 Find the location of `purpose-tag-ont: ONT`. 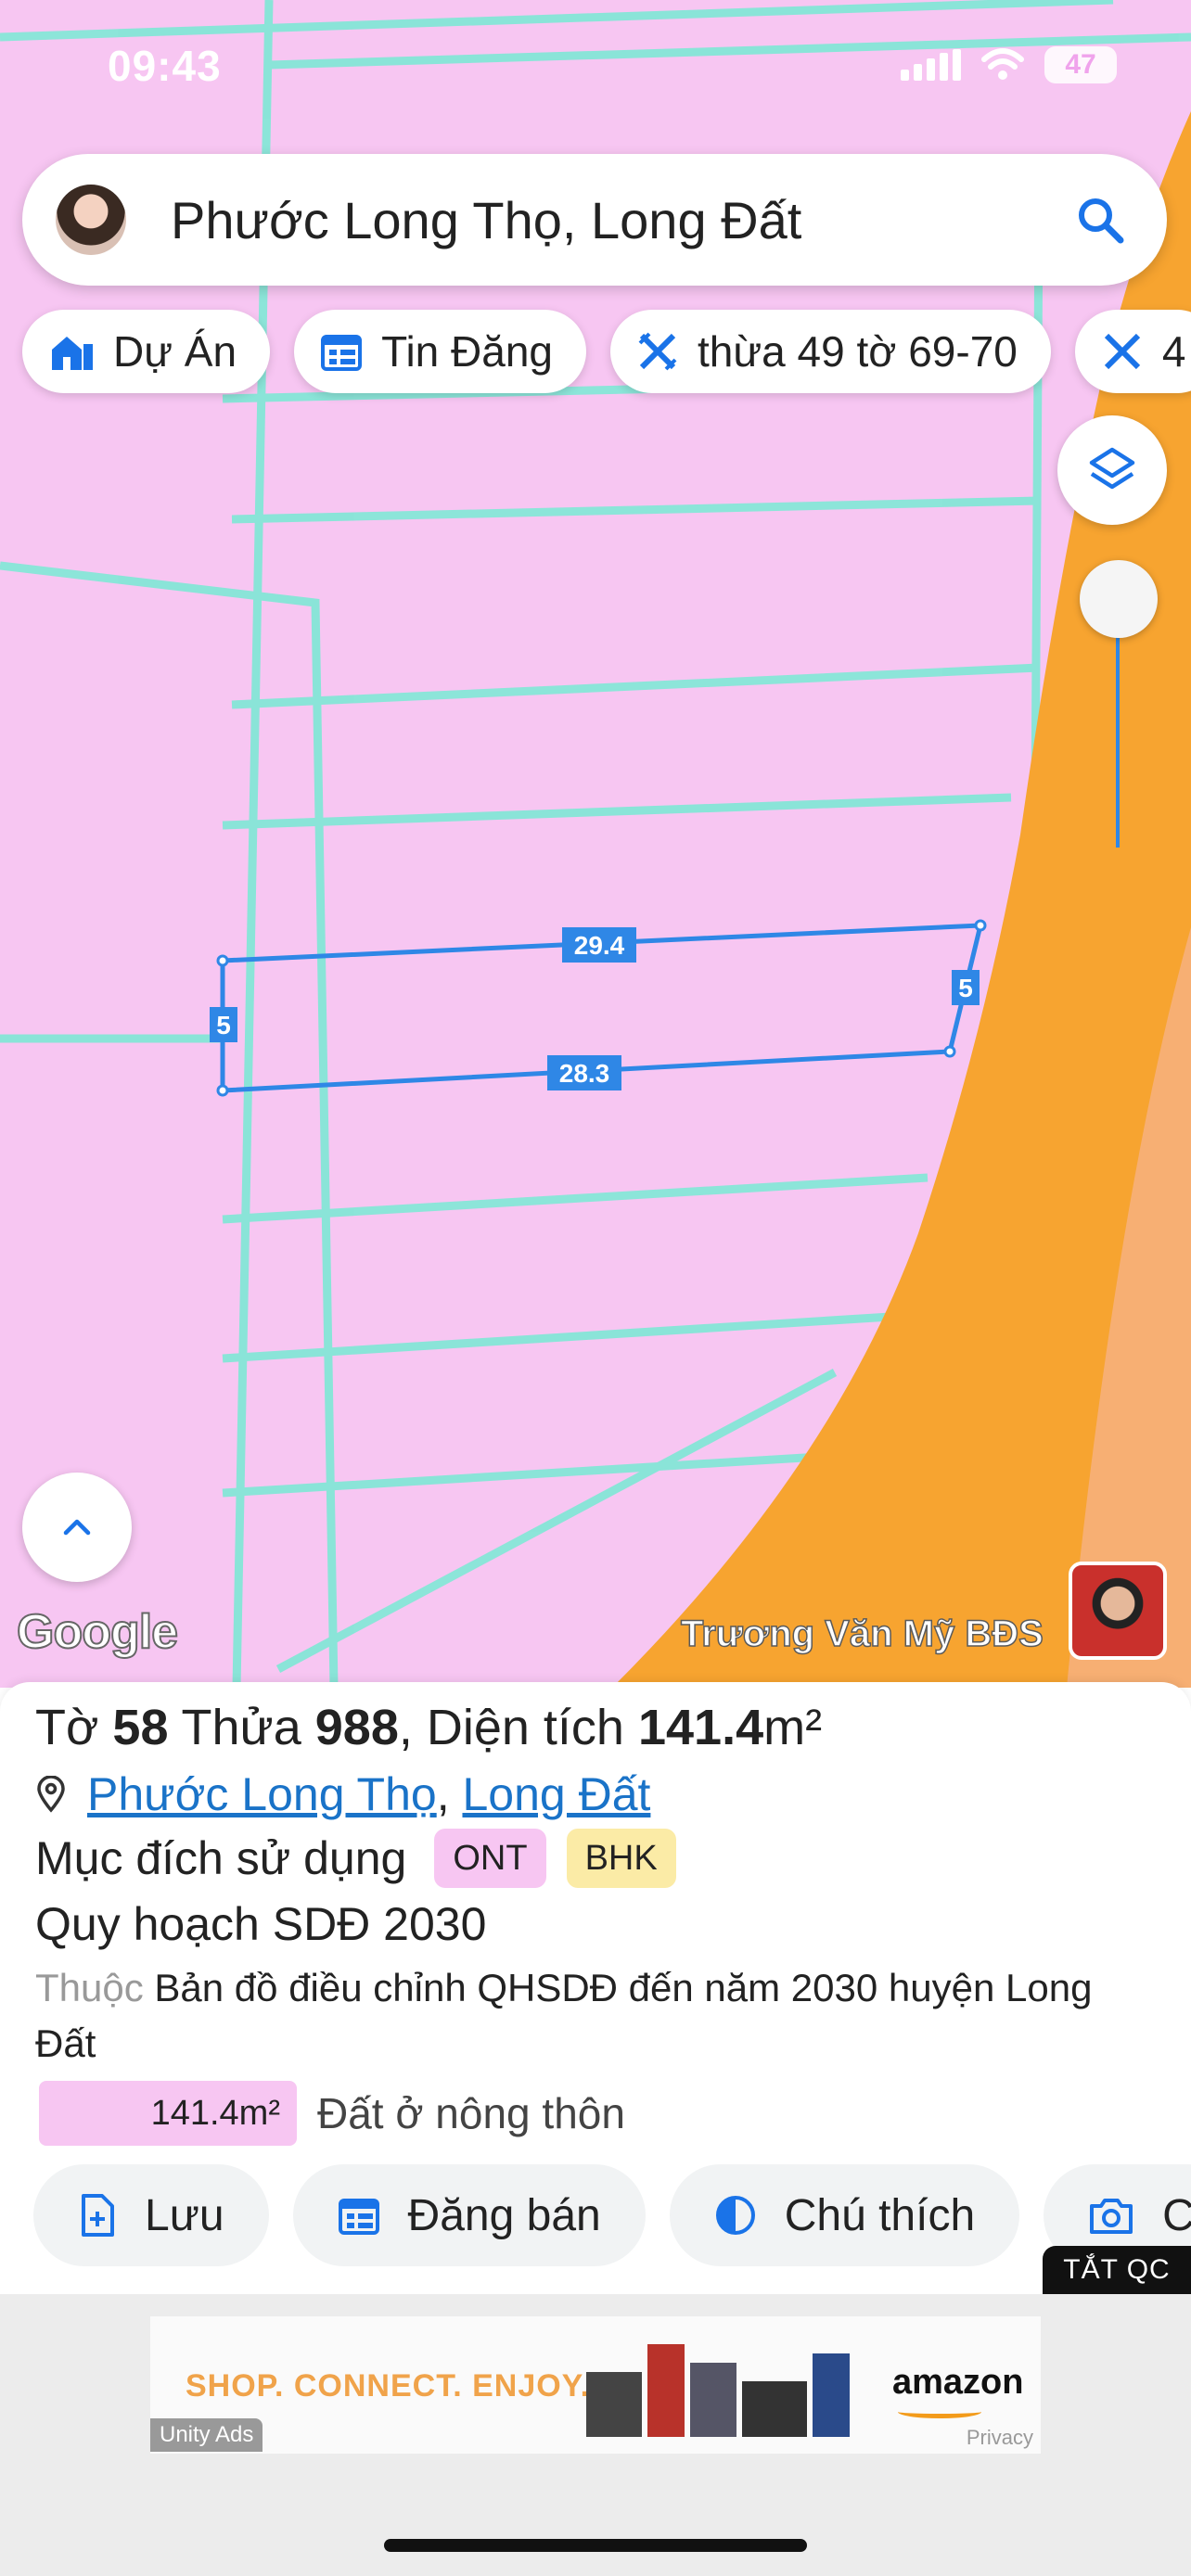

purpose-tag-ont: ONT is located at coordinates (490, 1859).